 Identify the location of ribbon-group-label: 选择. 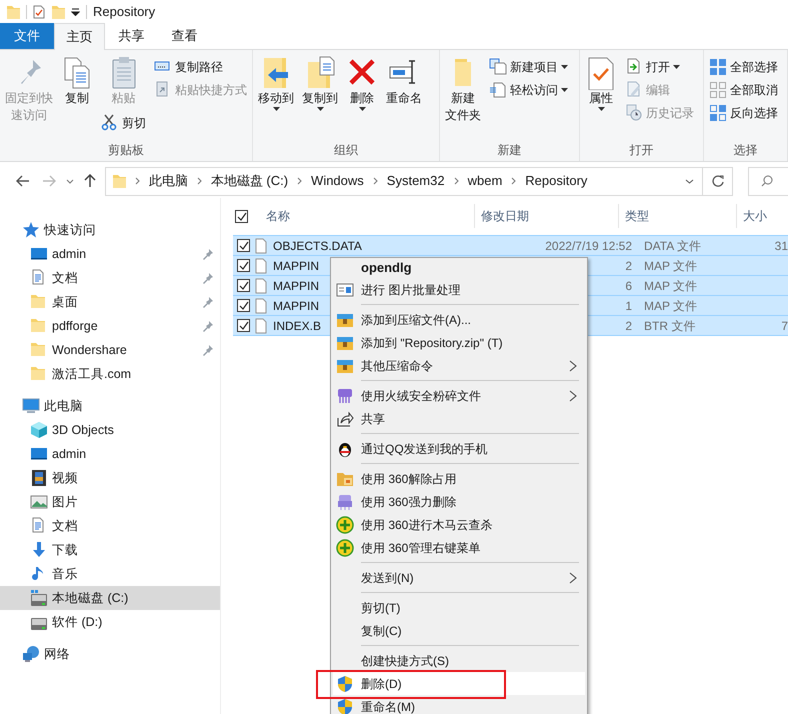
(745, 149).